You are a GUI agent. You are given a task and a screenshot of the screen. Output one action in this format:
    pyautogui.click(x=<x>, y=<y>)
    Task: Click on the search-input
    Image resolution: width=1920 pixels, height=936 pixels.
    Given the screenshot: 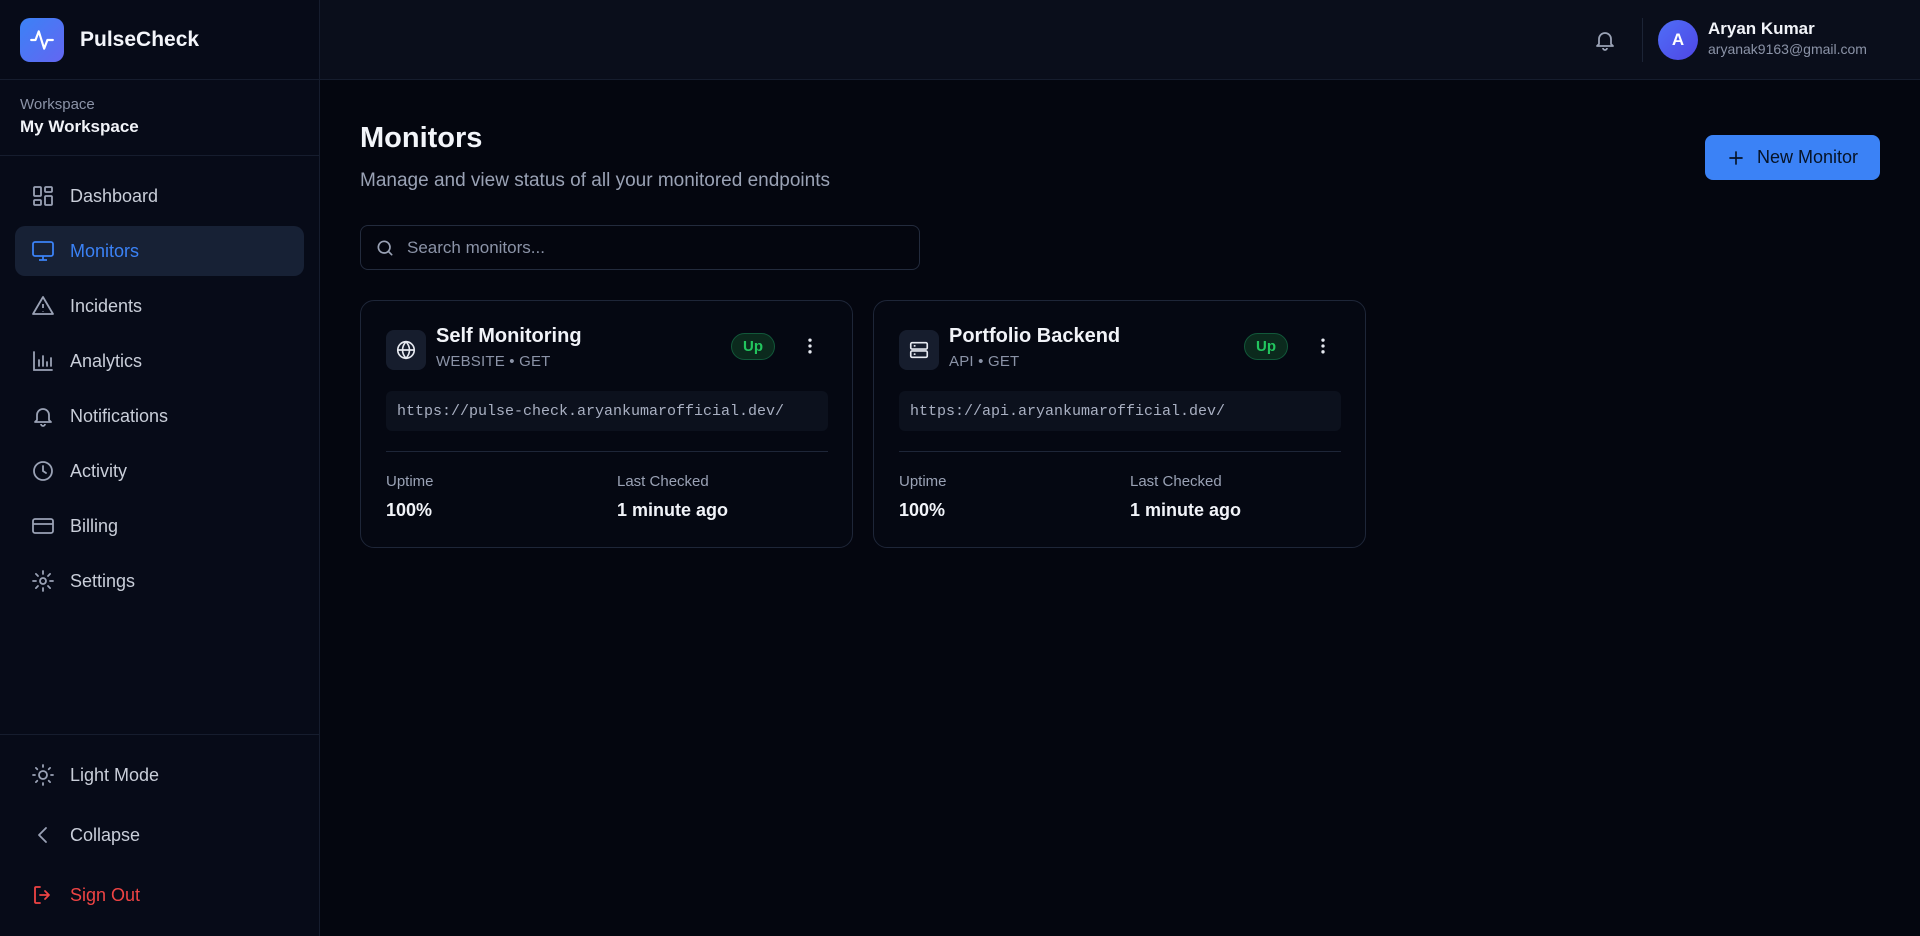 What is the action you would take?
    pyautogui.click(x=657, y=247)
    